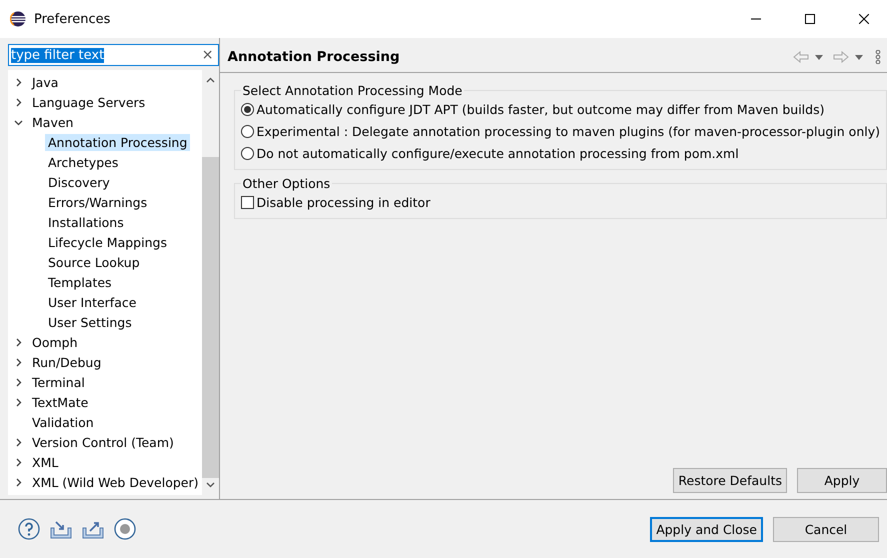 The width and height of the screenshot is (887, 558). Describe the element at coordinates (18, 19) in the screenshot. I see `app-logo-icon` at that location.